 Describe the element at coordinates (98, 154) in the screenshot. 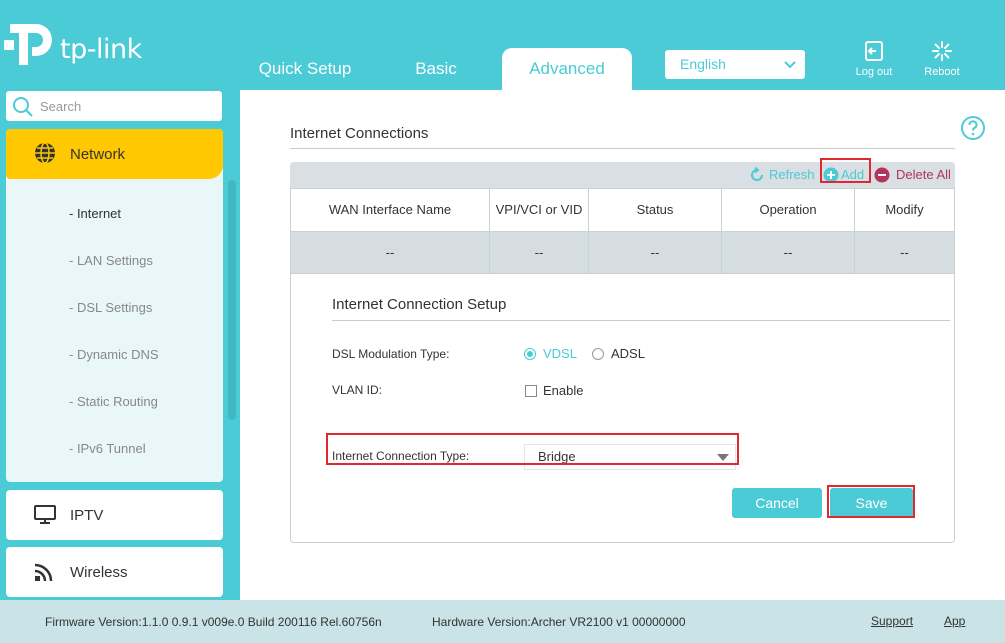

I see `sidebar-item-label: Network` at that location.